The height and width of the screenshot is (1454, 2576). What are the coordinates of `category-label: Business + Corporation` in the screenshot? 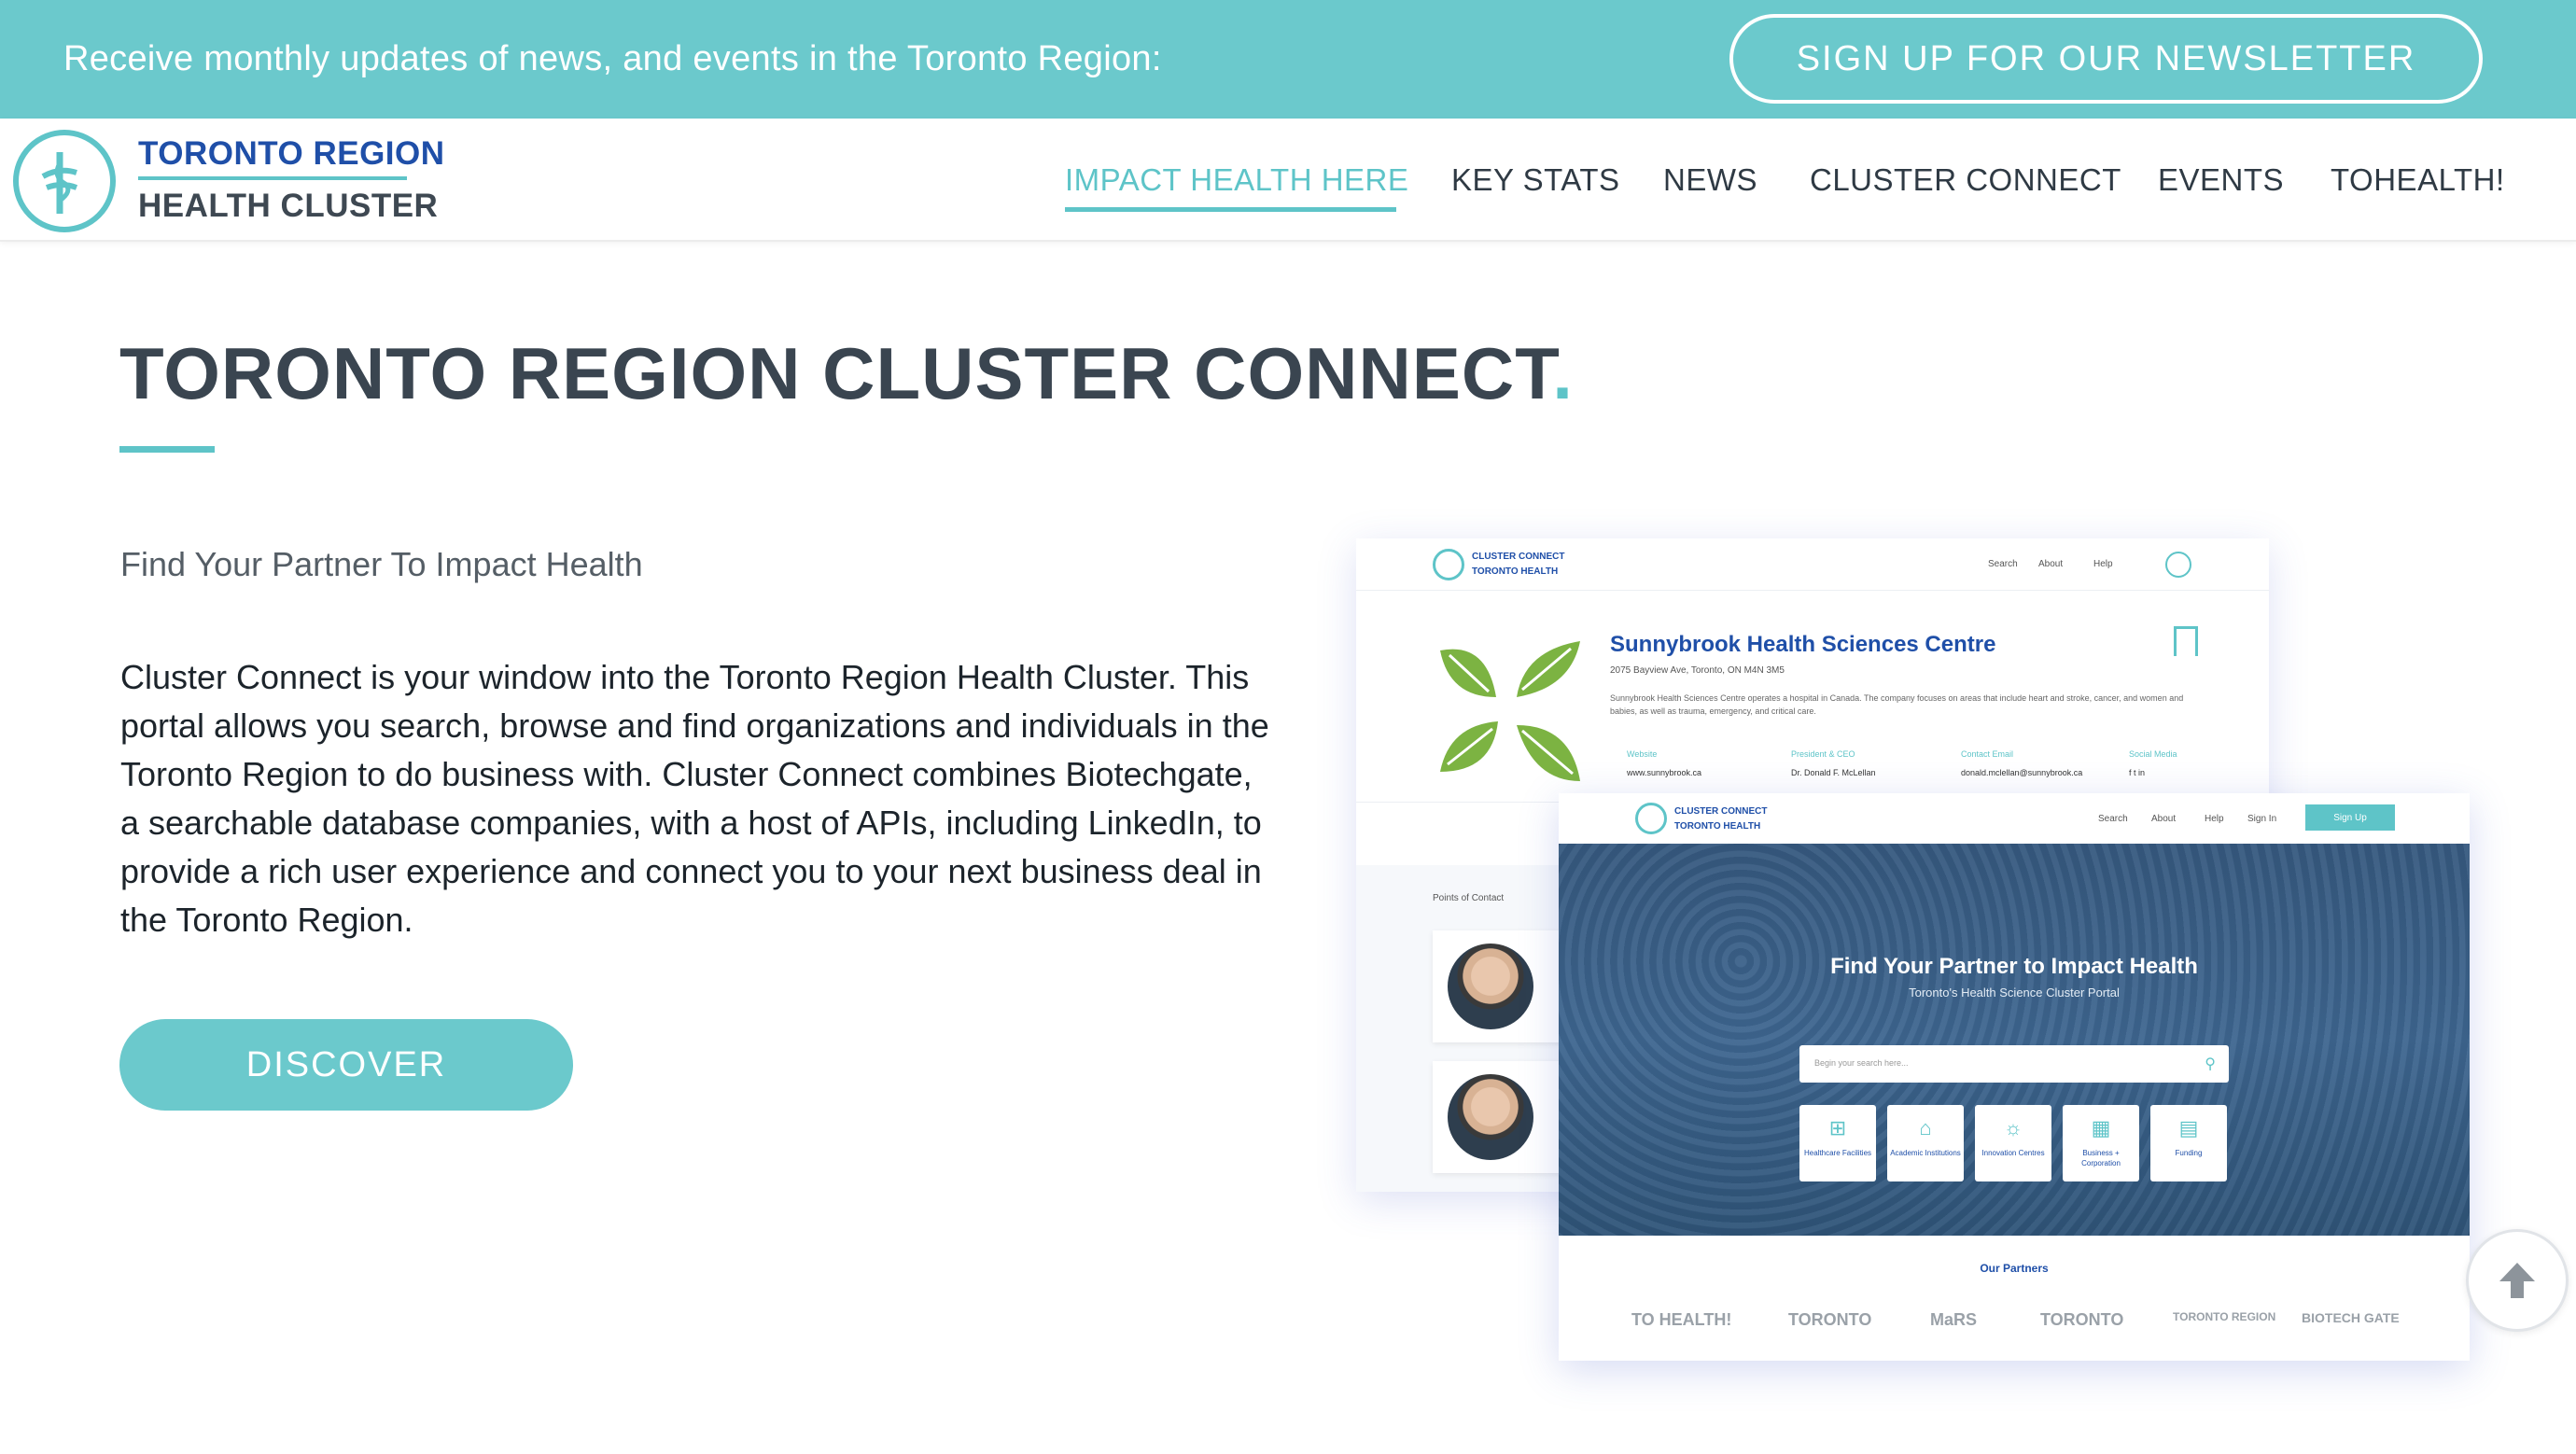 It's located at (2101, 1158).